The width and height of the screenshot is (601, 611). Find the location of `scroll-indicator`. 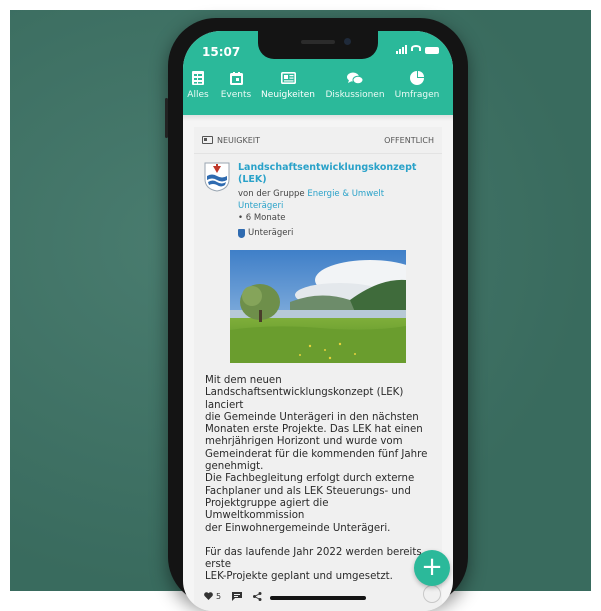

scroll-indicator is located at coordinates (432, 594).